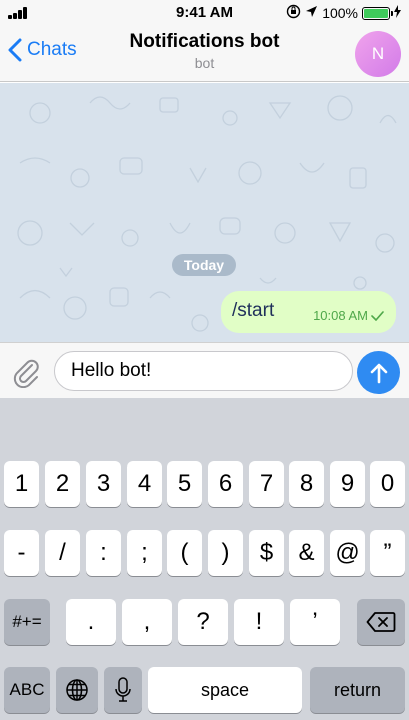 The image size is (409, 720). What do you see at coordinates (225, 690) in the screenshot?
I see `space-key: space` at bounding box center [225, 690].